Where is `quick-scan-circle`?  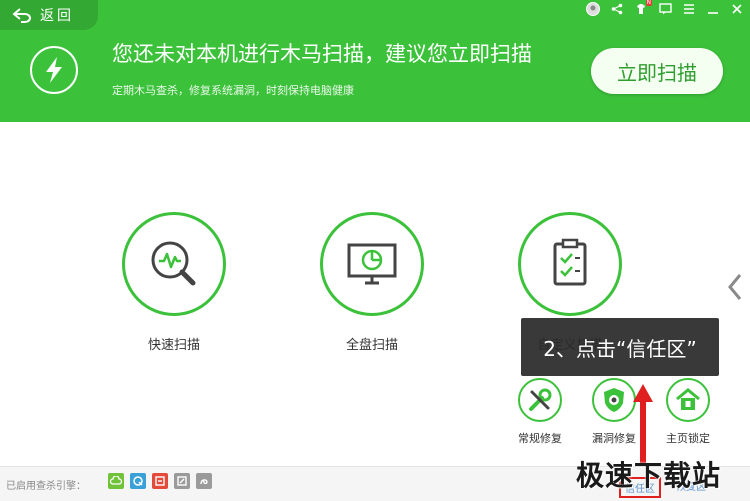
quick-scan-circle is located at coordinates (174, 264).